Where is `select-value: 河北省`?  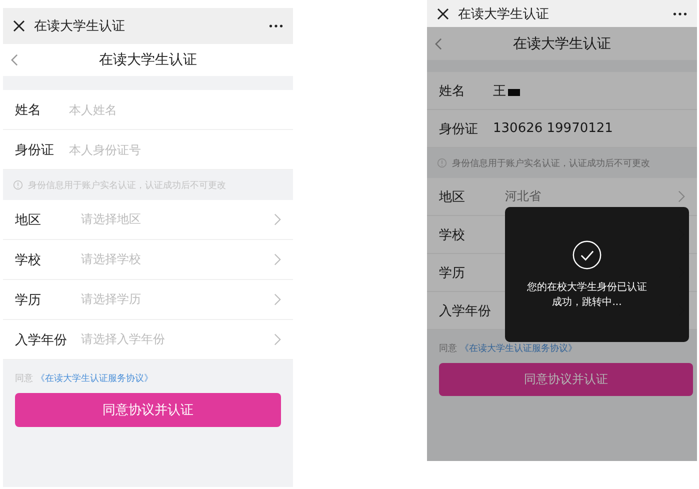
select-value: 河北省 is located at coordinates (523, 196).